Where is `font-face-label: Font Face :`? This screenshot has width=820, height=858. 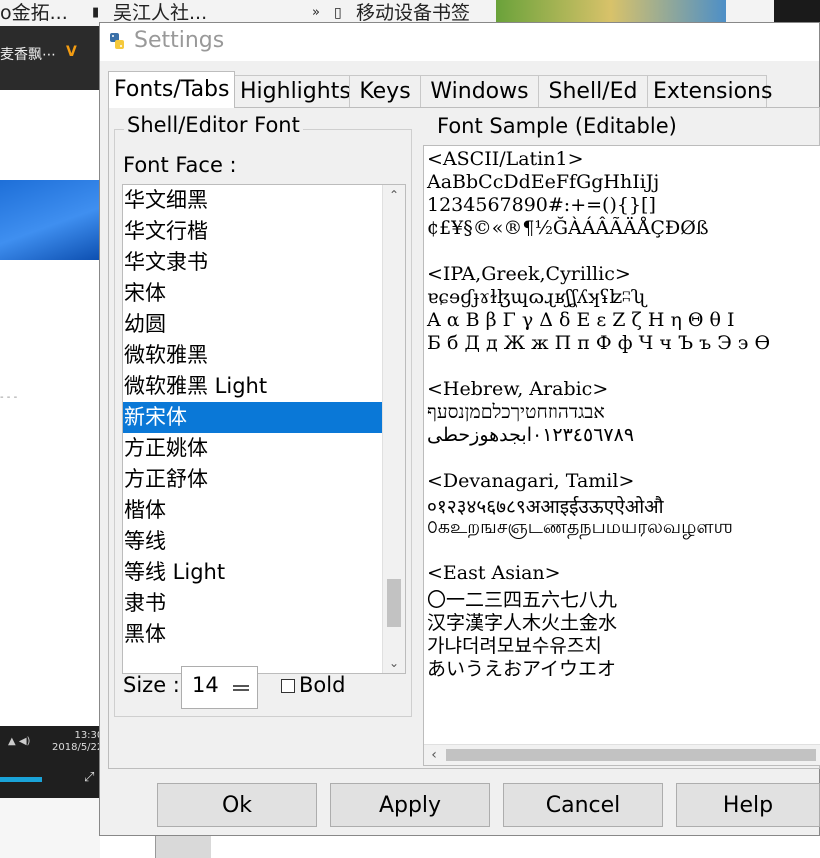
font-face-label: Font Face : is located at coordinates (180, 165).